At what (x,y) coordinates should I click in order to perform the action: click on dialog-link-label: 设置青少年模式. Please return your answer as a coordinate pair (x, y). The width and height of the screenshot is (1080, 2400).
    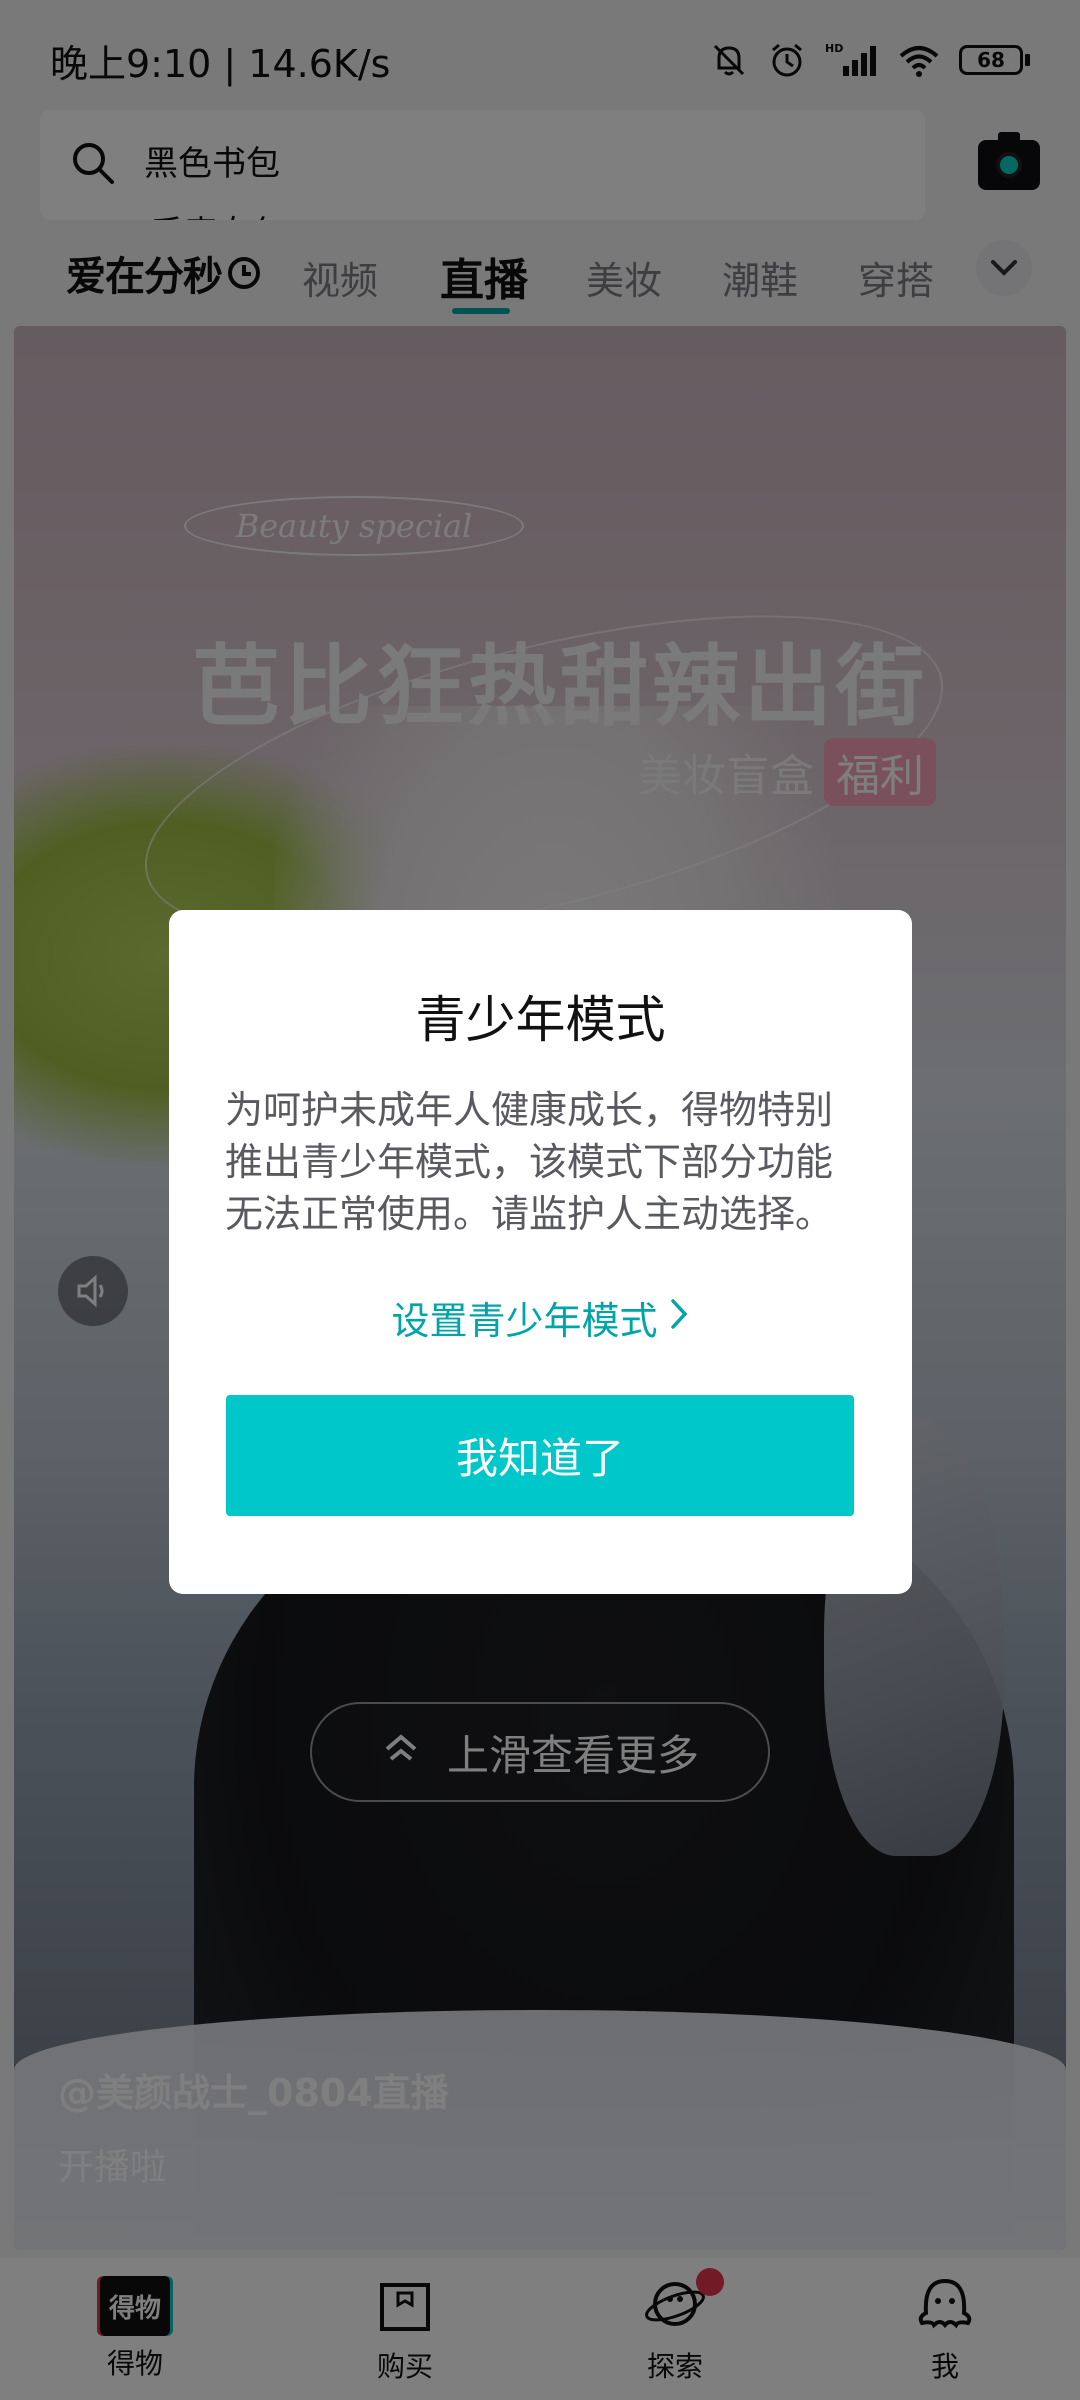
    Looking at the image, I should click on (524, 1321).